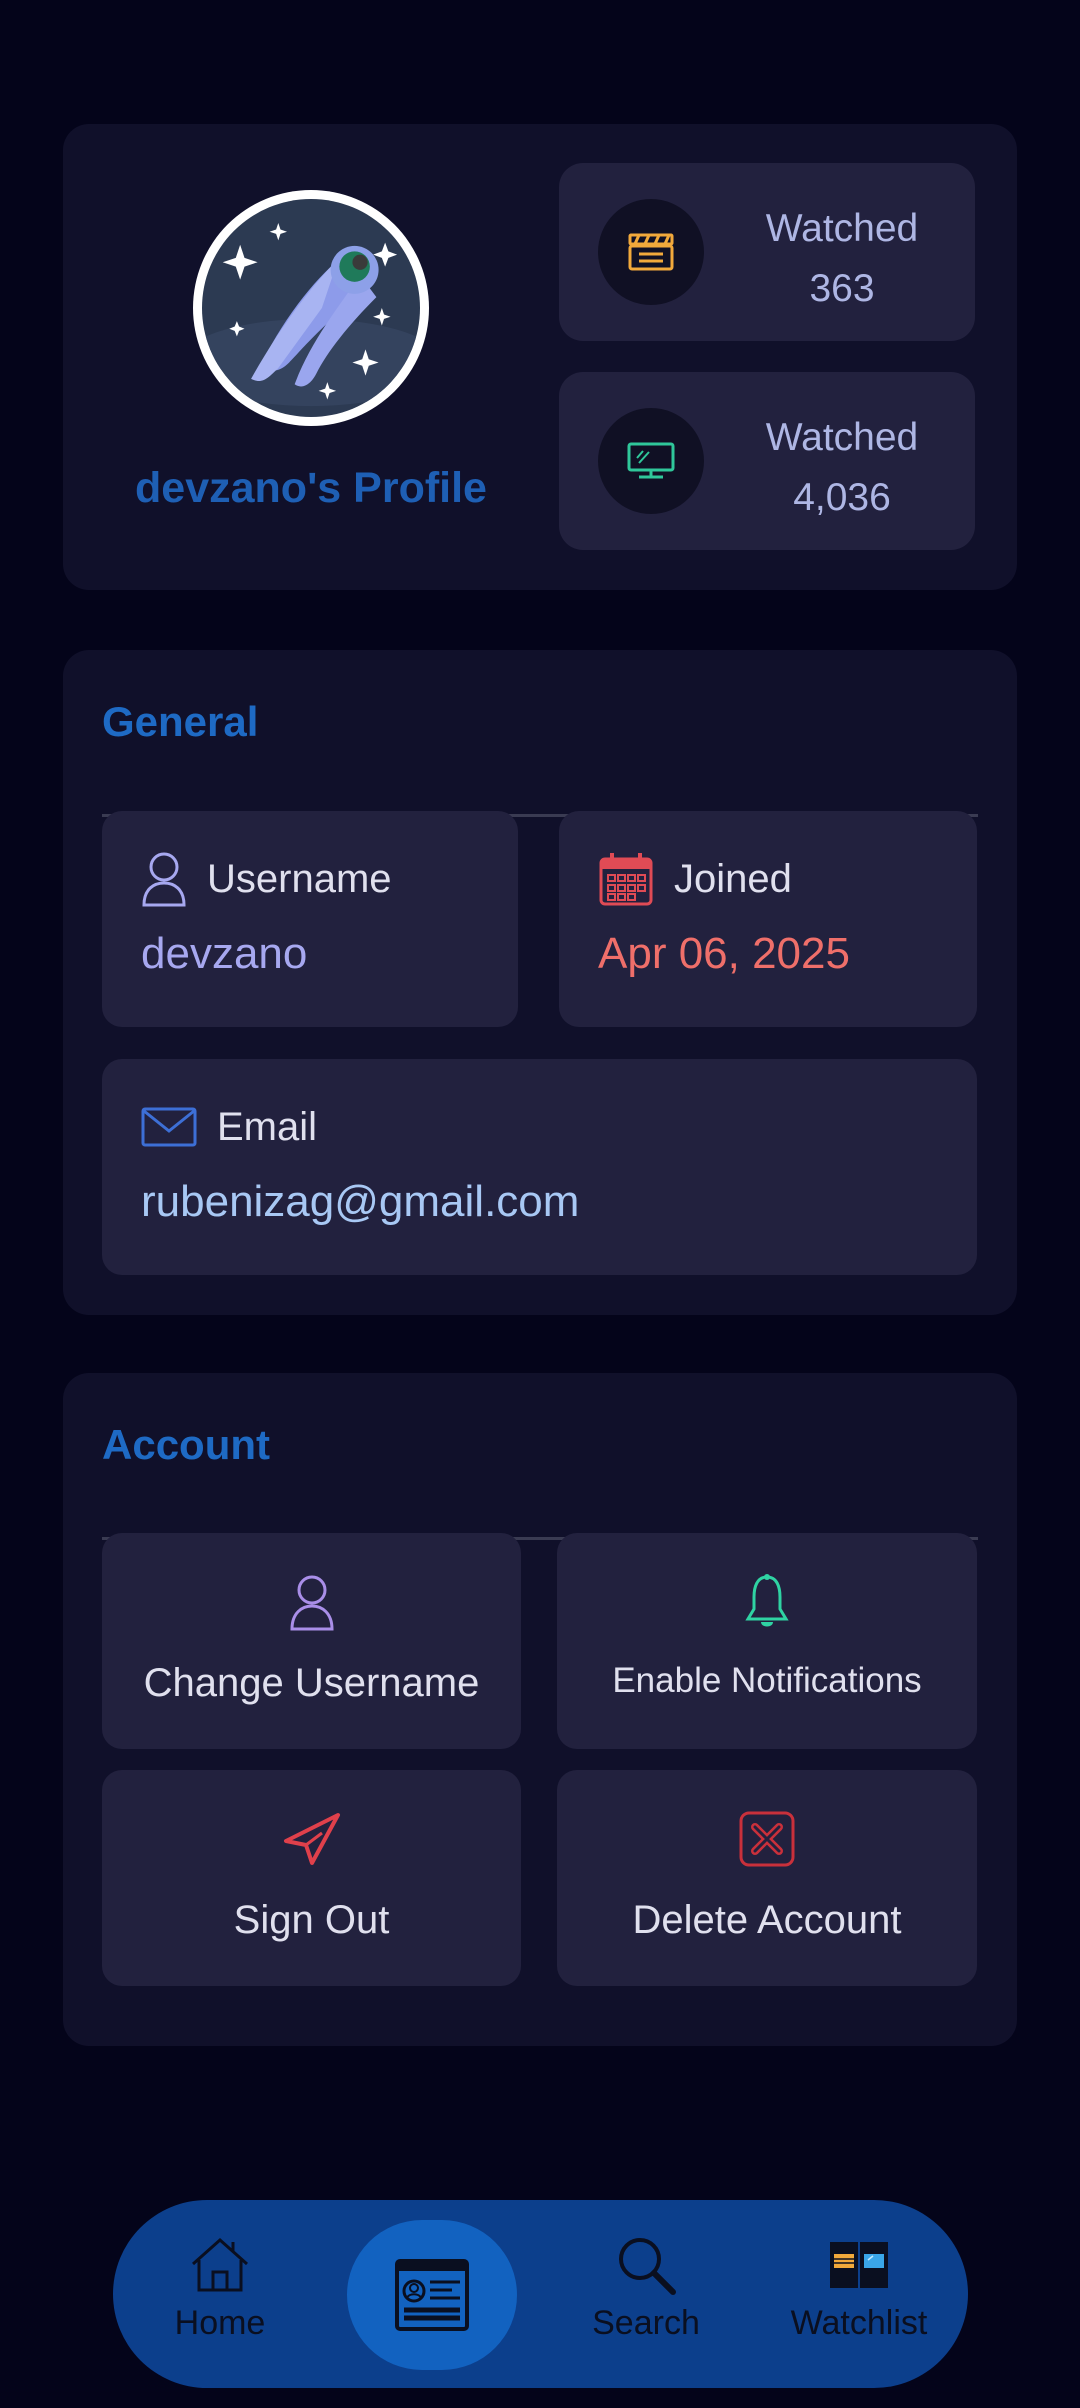 This screenshot has width=1080, height=2408. Describe the element at coordinates (651, 461) in the screenshot. I see `tv-icon` at that location.